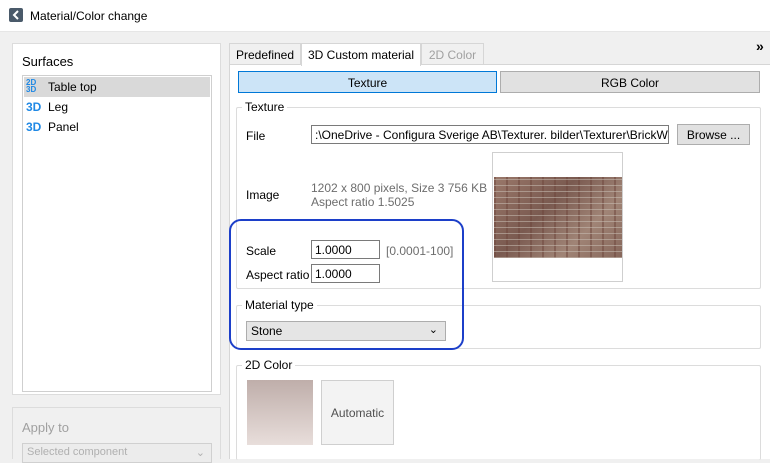  Describe the element at coordinates (117, 107) in the screenshot. I see `surface-item-leg: 3D Leg` at that location.